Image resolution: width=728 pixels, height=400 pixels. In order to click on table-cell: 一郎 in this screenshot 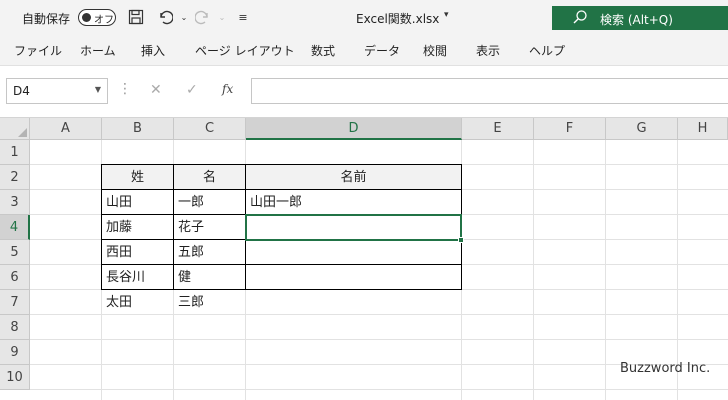, I will do `click(209, 202)`.